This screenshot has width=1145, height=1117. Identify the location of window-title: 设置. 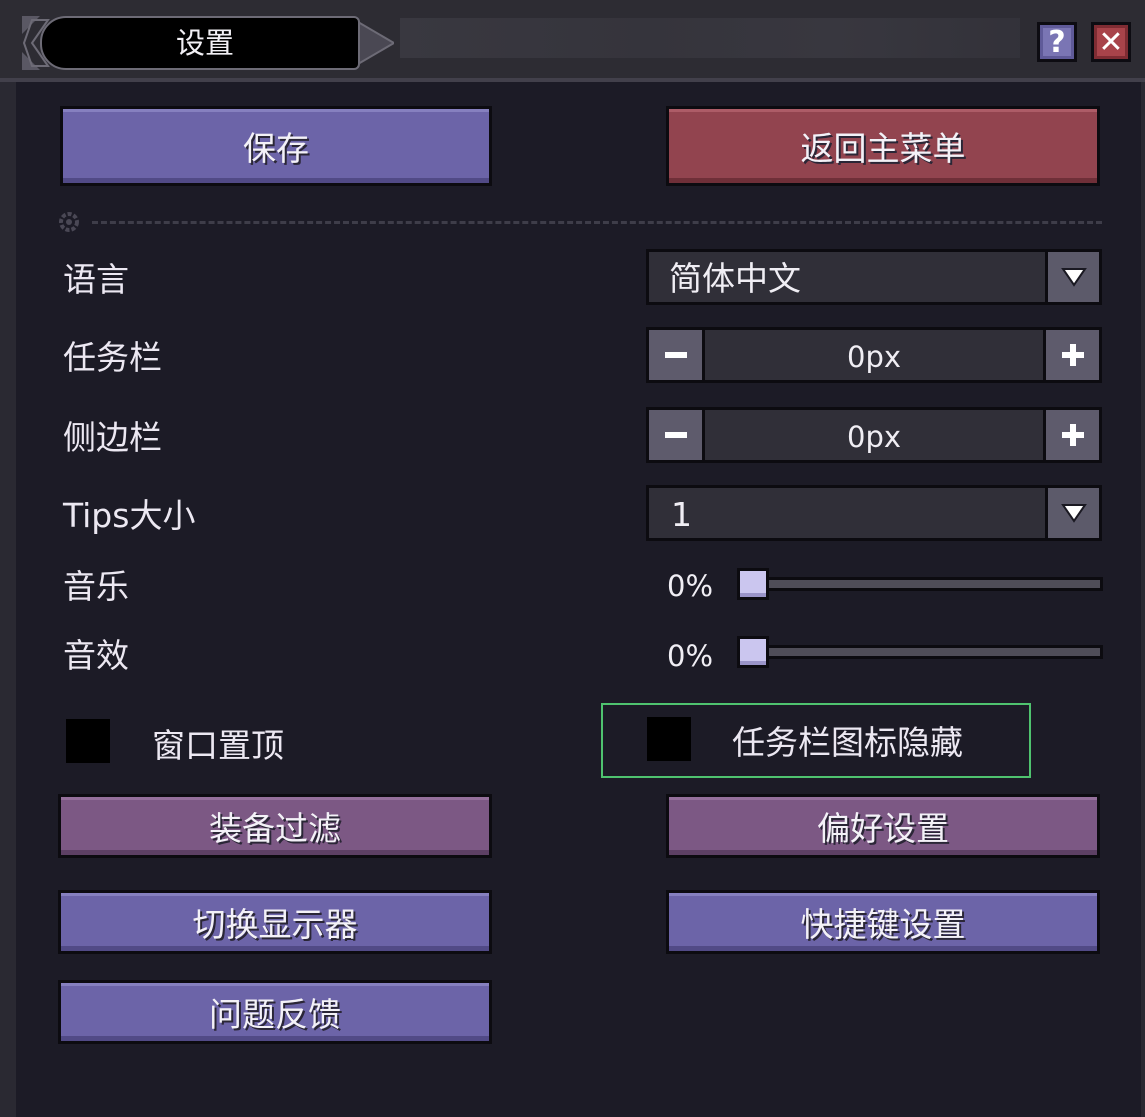
(204, 43).